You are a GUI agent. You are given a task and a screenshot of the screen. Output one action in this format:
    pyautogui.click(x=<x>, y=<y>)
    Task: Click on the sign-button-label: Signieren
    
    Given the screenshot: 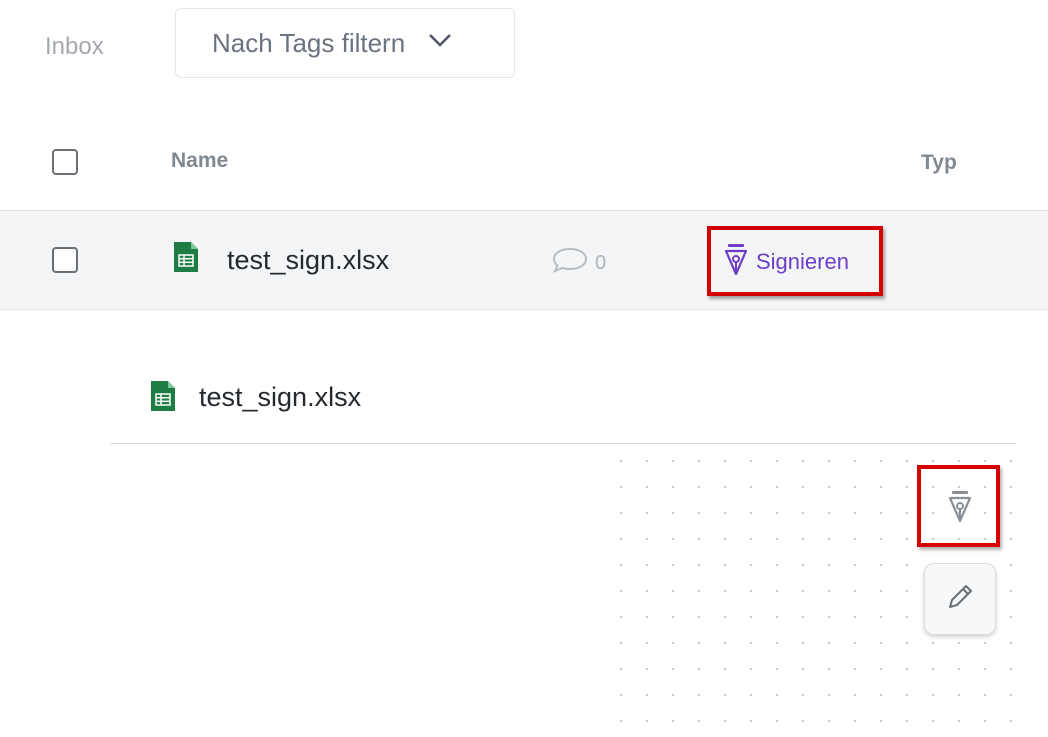 What is the action you would take?
    pyautogui.click(x=802, y=261)
    